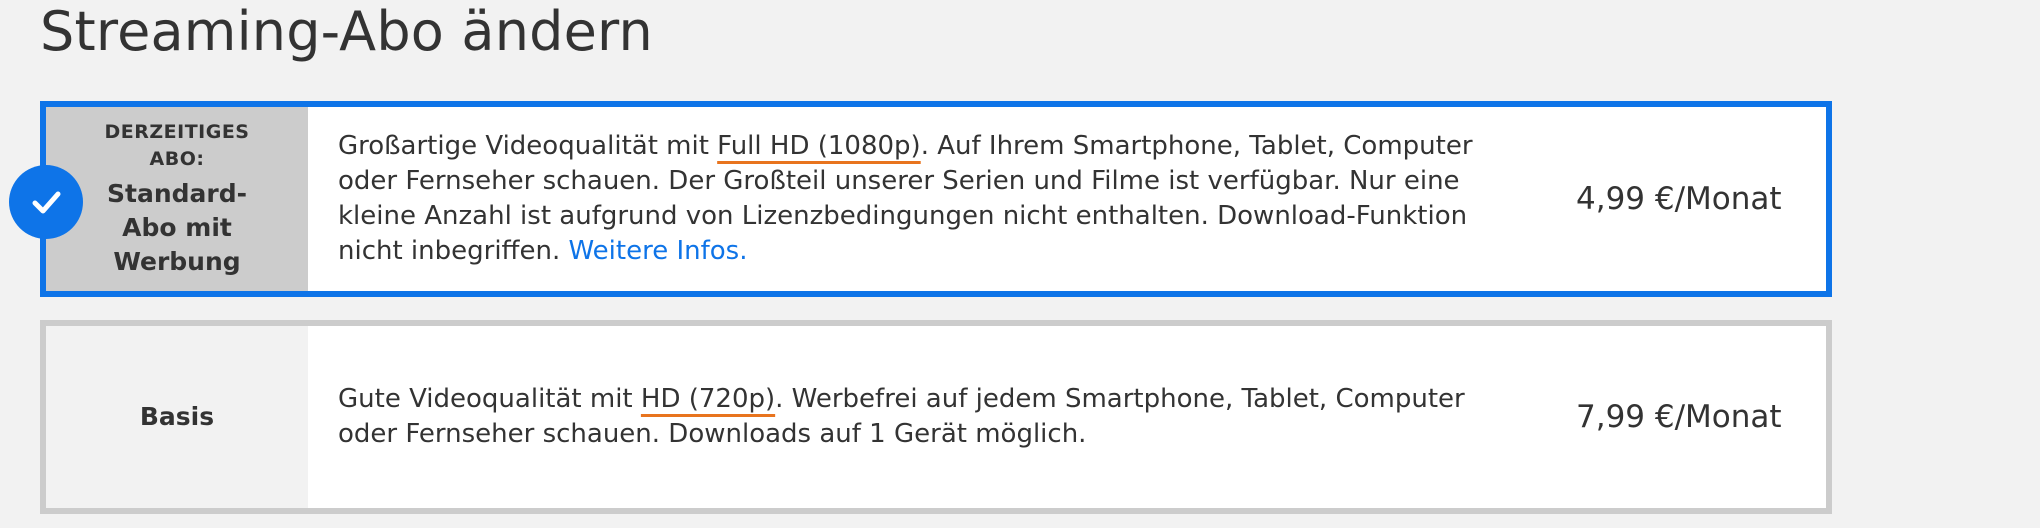 This screenshot has height=528, width=2040. I want to click on current-plan-label: DERZEITIGES ABO:, so click(177, 145).